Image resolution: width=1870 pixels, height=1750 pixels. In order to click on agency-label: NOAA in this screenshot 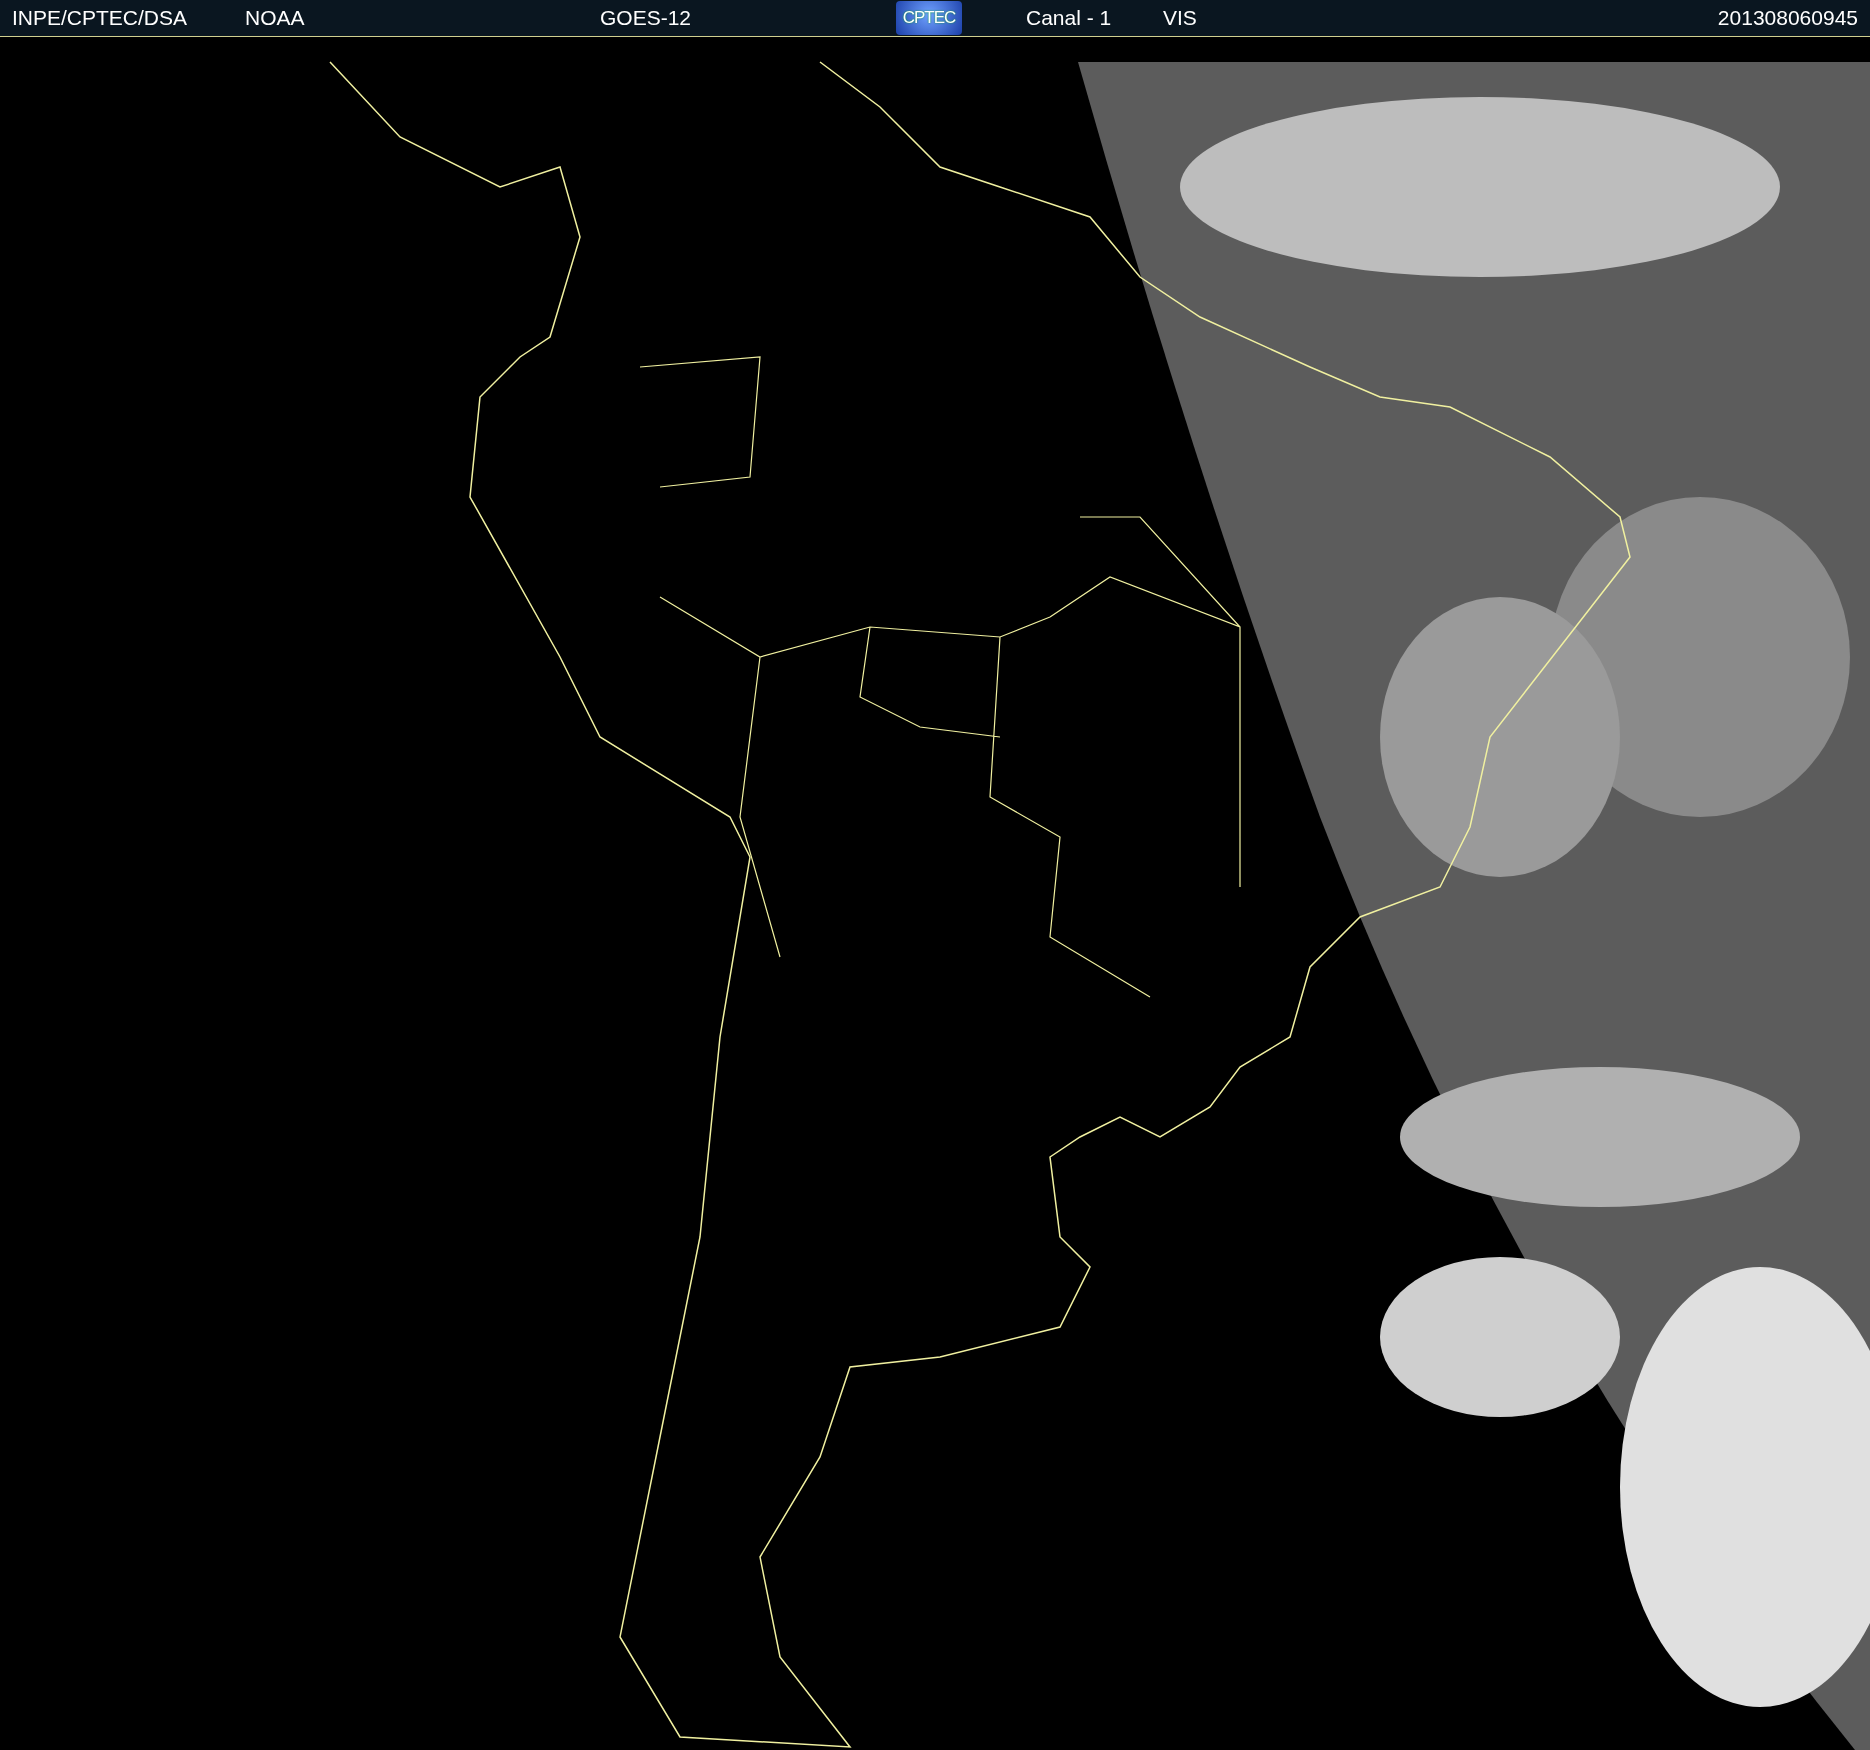, I will do `click(275, 18)`.